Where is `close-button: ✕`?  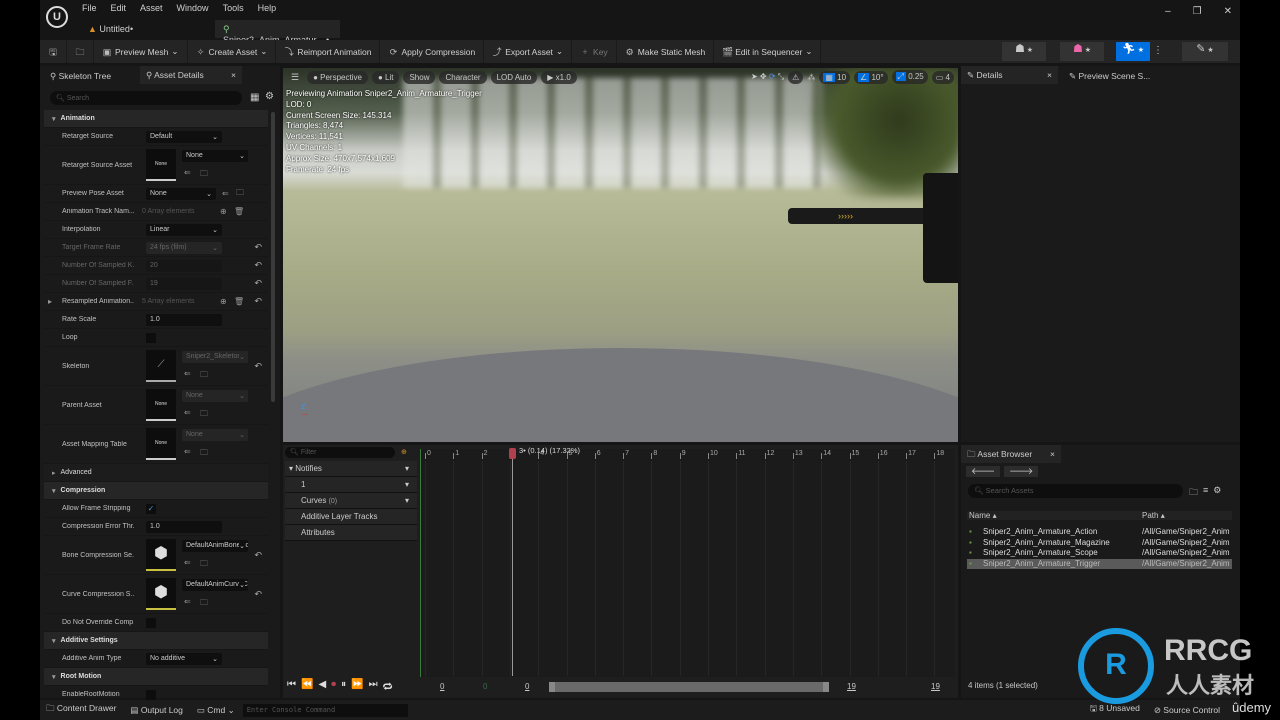 close-button: ✕ is located at coordinates (1228, 11).